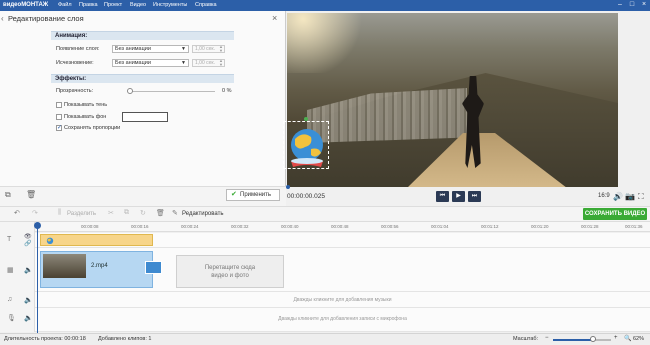 Image resolution: width=650 pixels, height=345 pixels. What do you see at coordinates (31, 194) in the screenshot?
I see `trash-icon: 🗑` at bounding box center [31, 194].